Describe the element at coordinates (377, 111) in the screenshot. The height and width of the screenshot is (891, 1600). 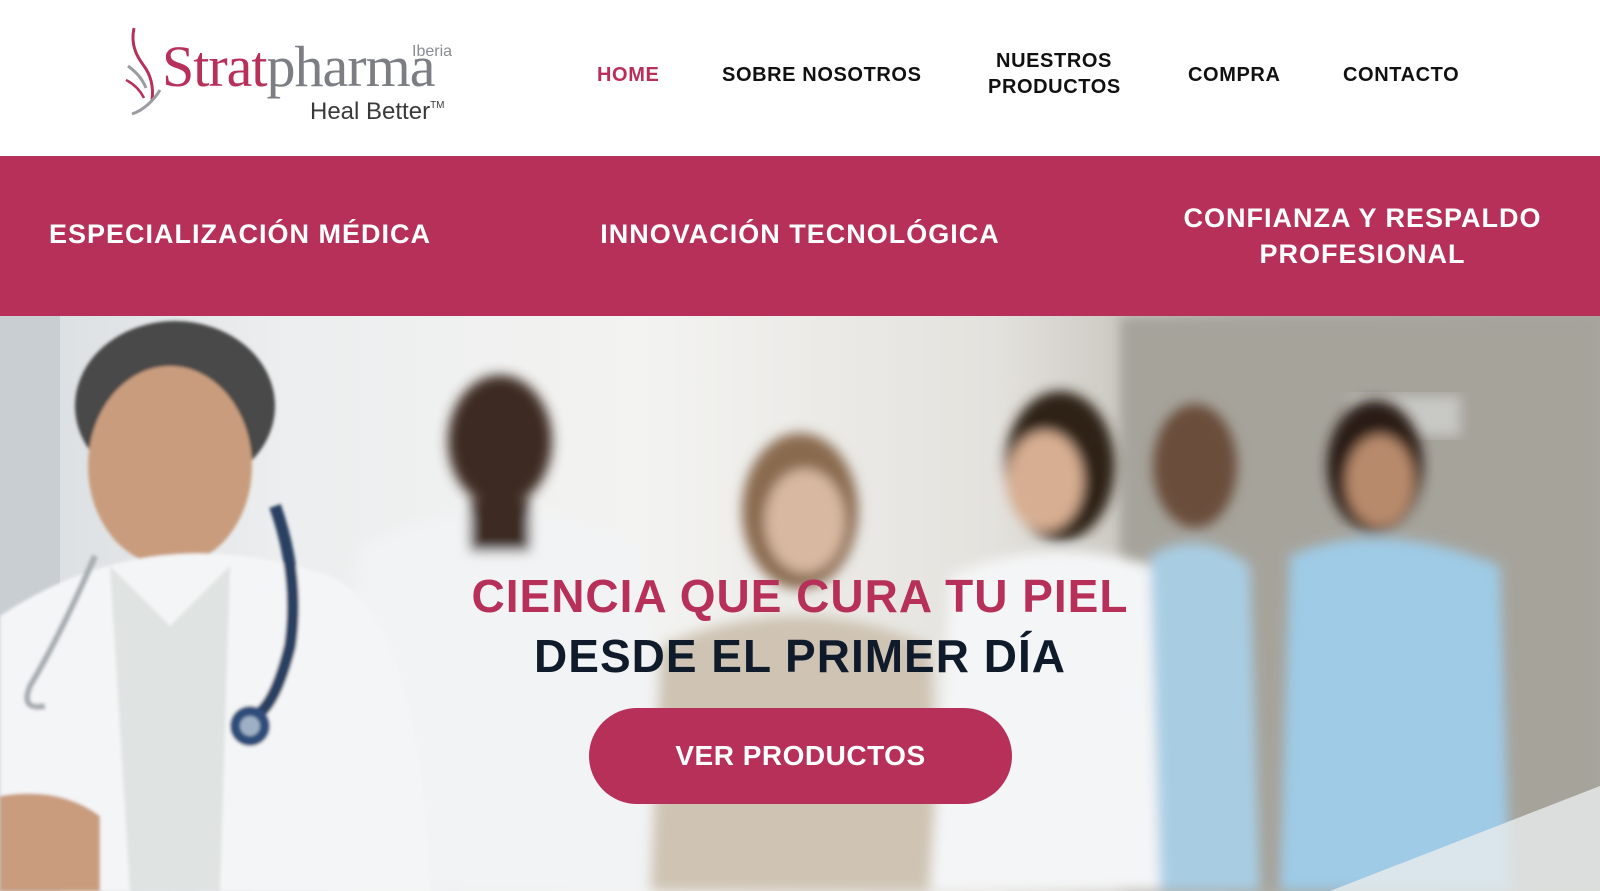
I see `logo-tagline: Heal BetterTM` at that location.